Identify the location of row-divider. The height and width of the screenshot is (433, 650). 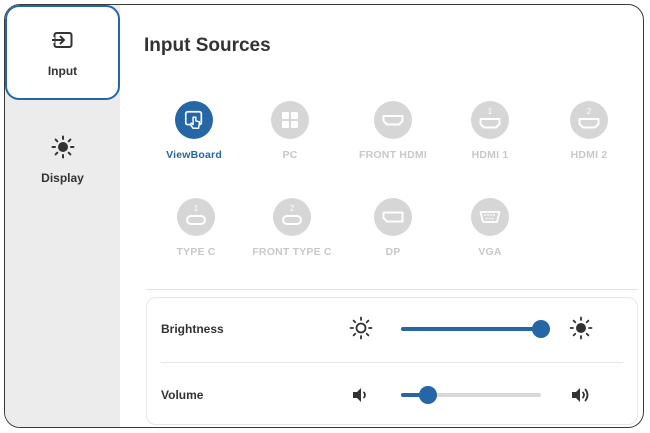
(392, 362).